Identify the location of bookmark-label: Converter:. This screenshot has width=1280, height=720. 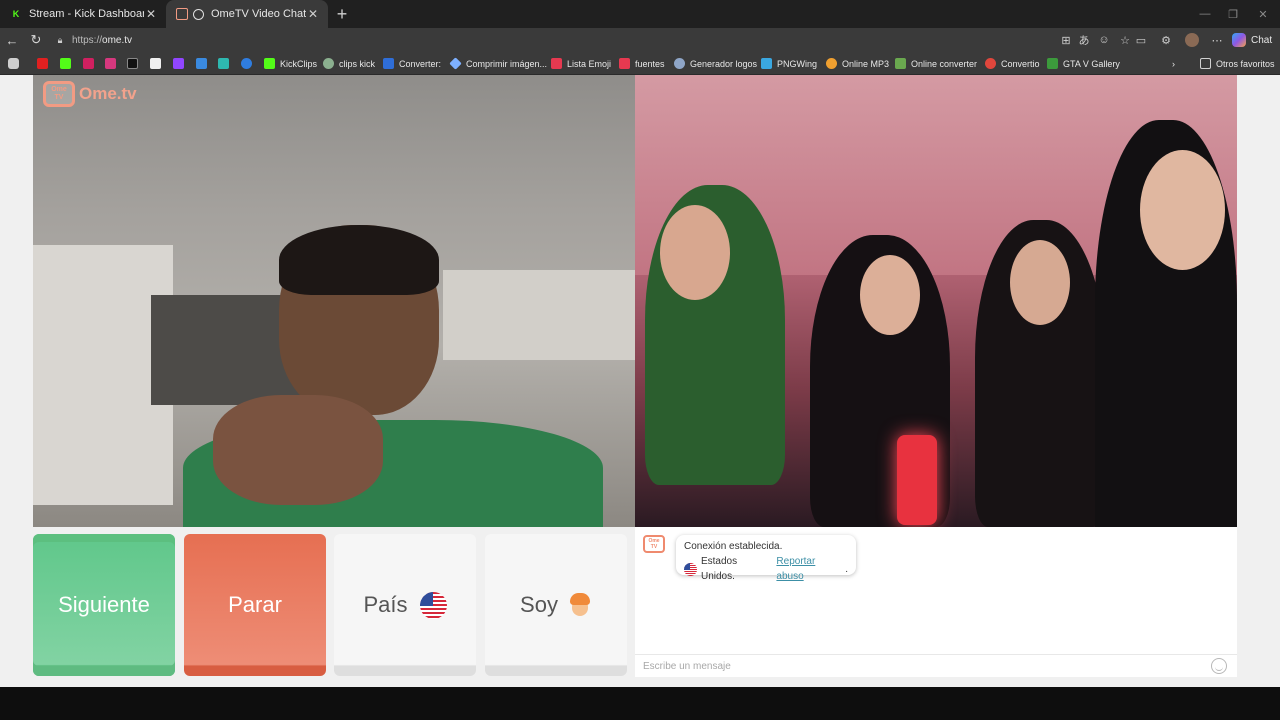
(420, 63).